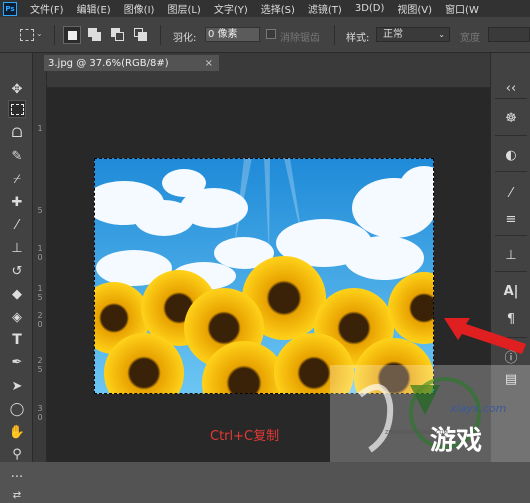 Image resolution: width=530 pixels, height=503 pixels. I want to click on menu-view: 视图(V), so click(414, 8).